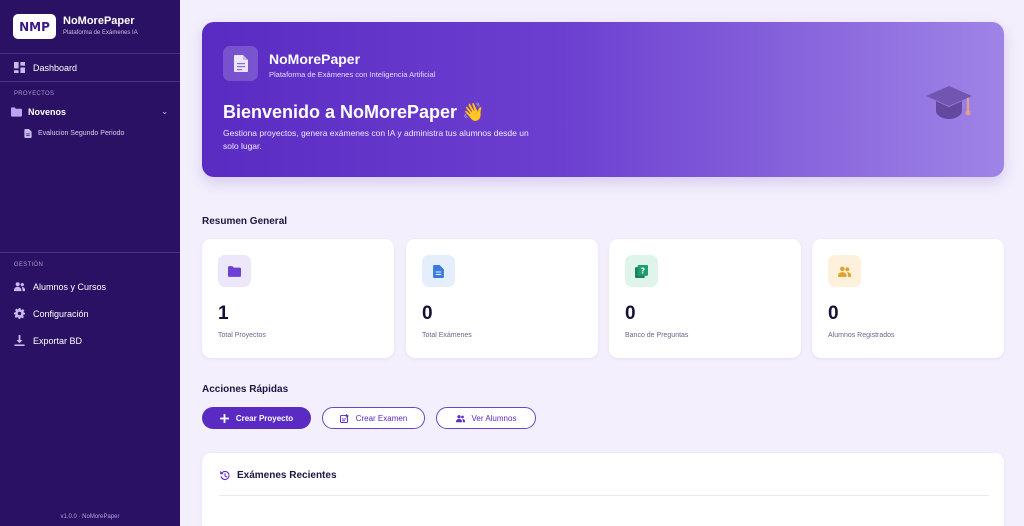 The height and width of the screenshot is (526, 1024). What do you see at coordinates (705, 298) in the screenshot?
I see `stat-card-question-bank: ? 0 Banco de Preguntas` at bounding box center [705, 298].